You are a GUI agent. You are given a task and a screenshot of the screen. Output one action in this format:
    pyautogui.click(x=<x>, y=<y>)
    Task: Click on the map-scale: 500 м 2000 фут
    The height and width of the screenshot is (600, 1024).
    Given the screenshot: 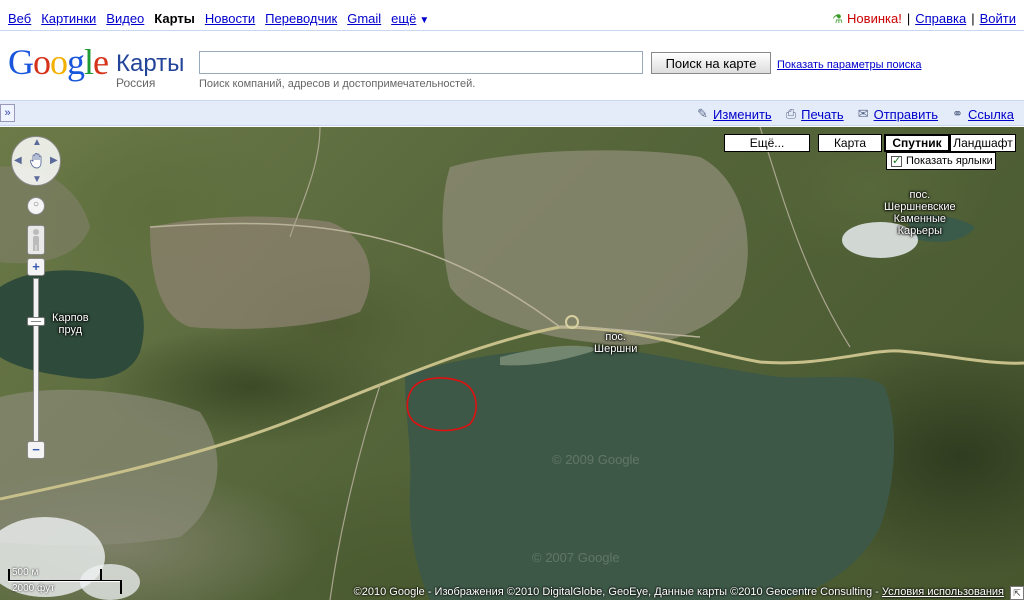 What is the action you would take?
    pyautogui.click(x=66, y=581)
    